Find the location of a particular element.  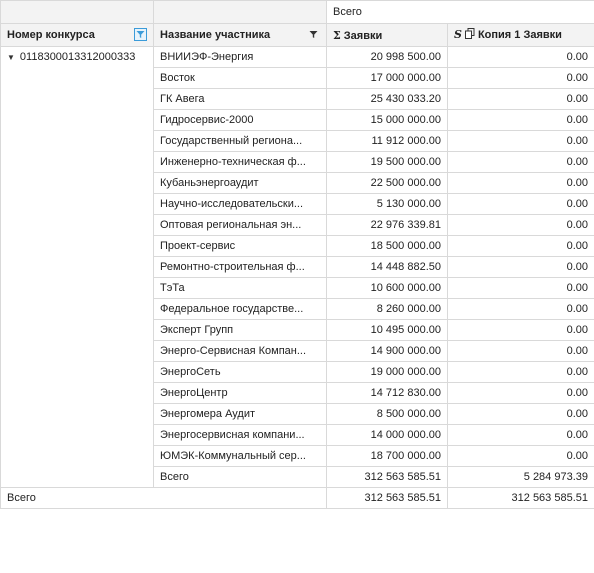

column-label: Копия 1 Заявки is located at coordinates (519, 35).